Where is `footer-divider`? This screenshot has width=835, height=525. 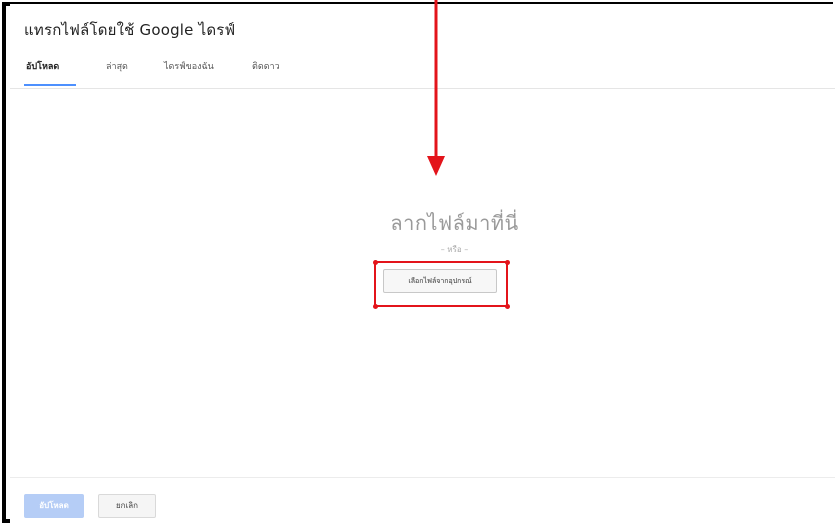
footer-divider is located at coordinates (422, 477).